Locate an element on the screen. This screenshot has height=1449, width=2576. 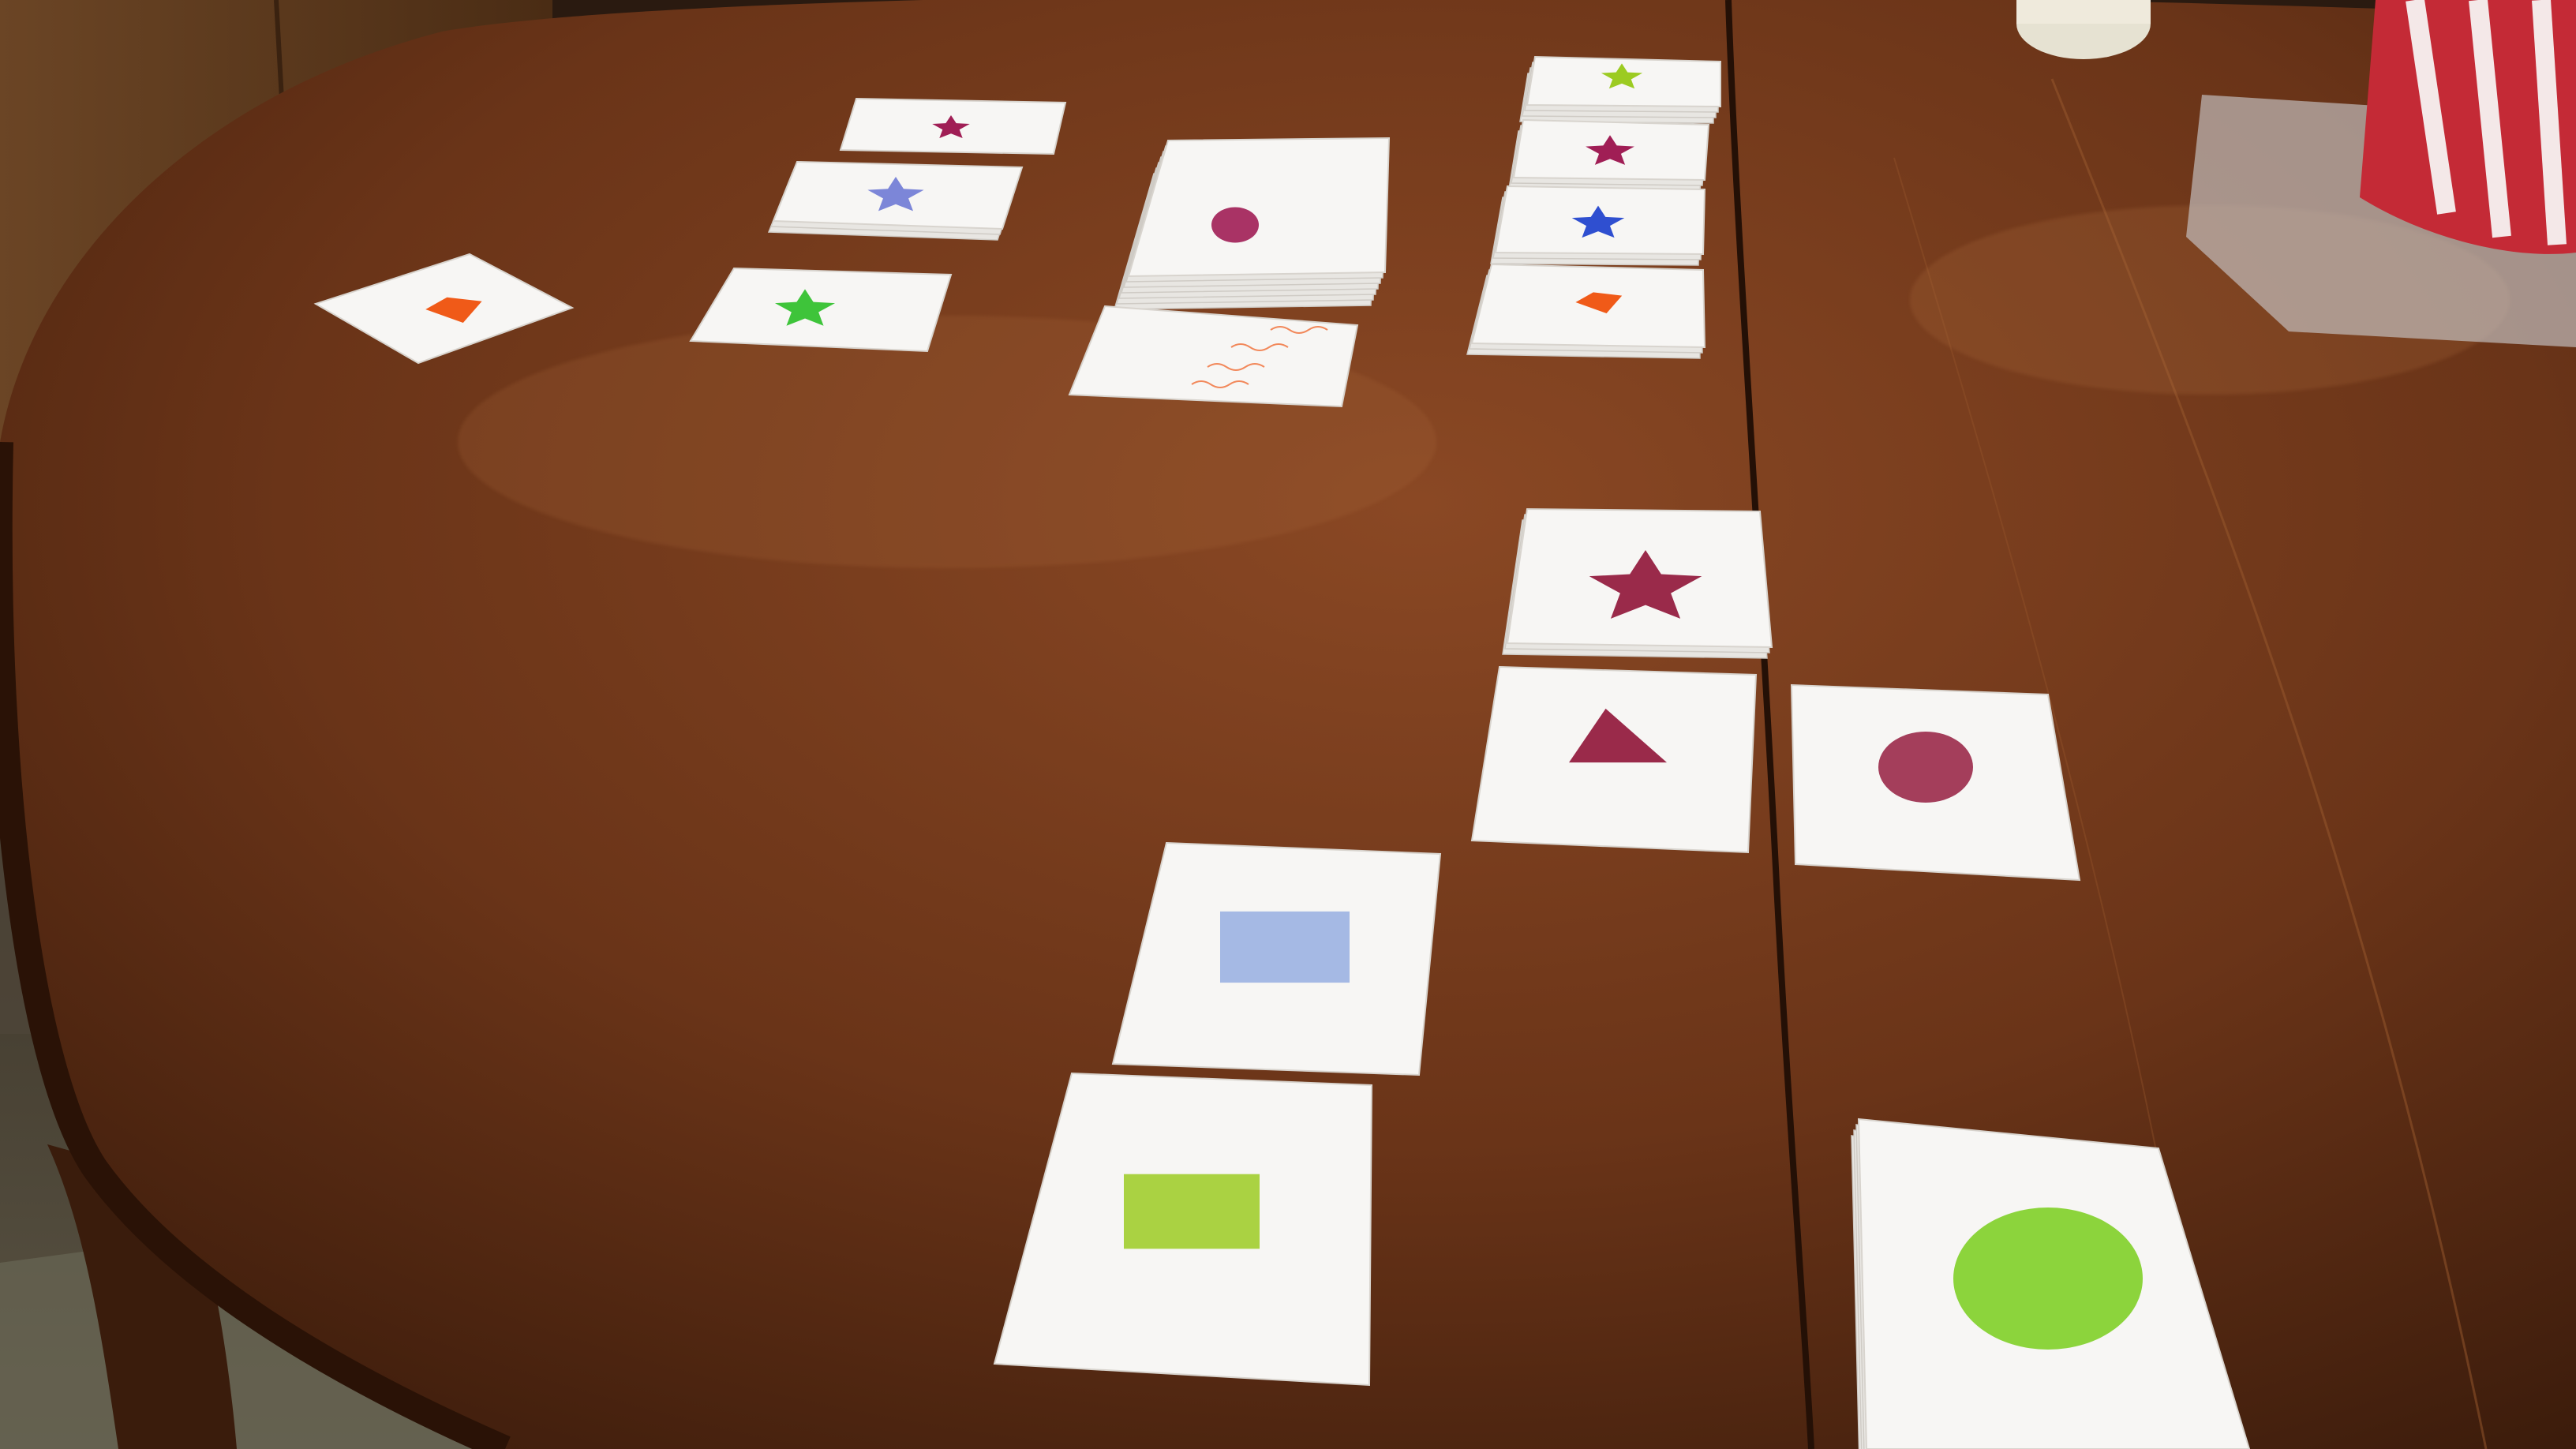
white-jar-body is located at coordinates (2083, 12).